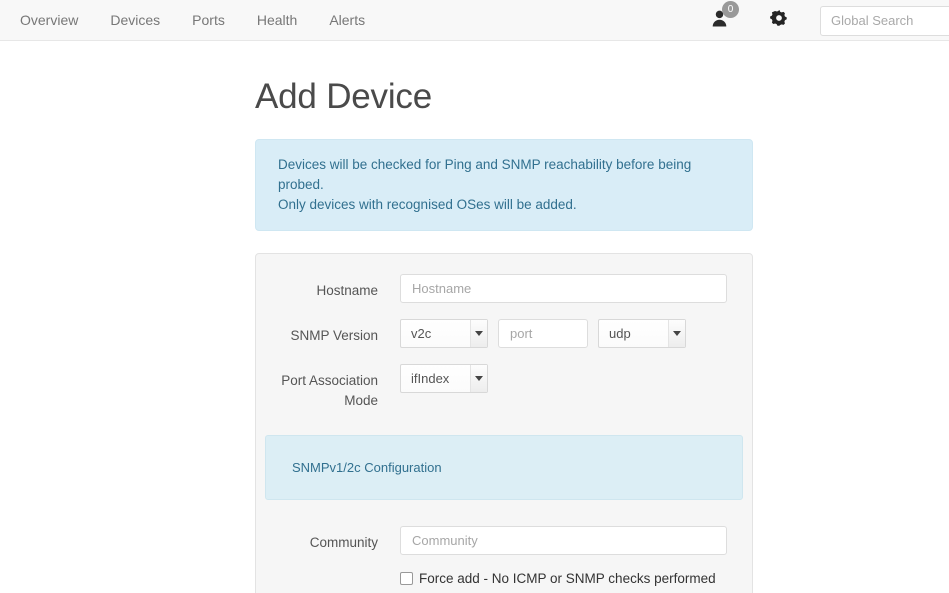  I want to click on snmp-version-select: v2c, so click(444, 333).